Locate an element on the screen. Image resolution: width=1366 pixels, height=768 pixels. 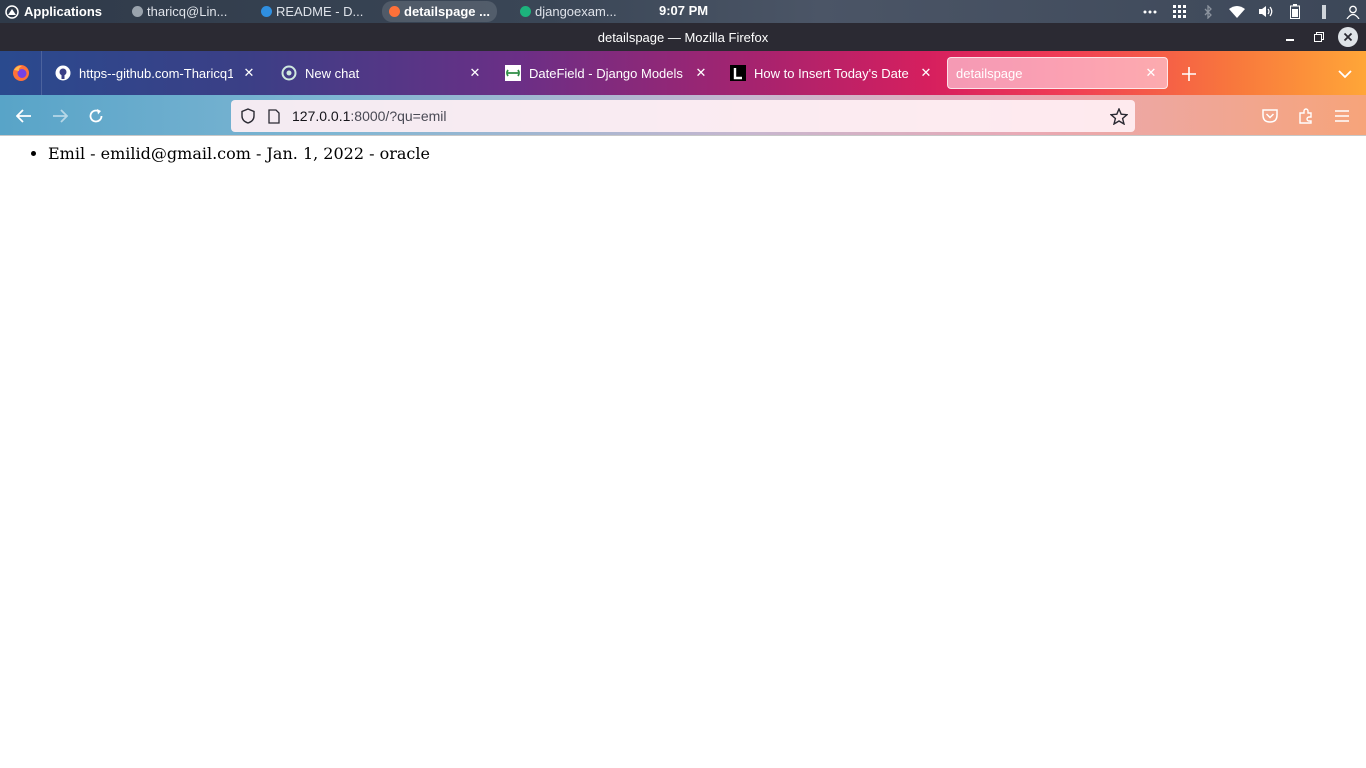
arrow-left-icon is located at coordinates (23, 116).